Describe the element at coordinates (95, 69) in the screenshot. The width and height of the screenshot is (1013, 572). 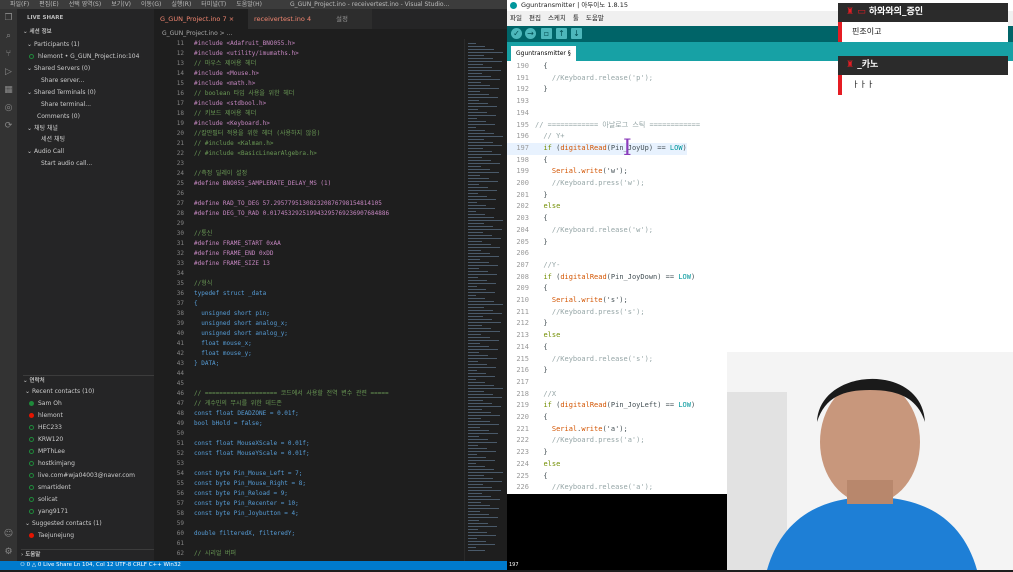
I see `shared-servers-group: ⌄ Shared Servers (0)` at that location.